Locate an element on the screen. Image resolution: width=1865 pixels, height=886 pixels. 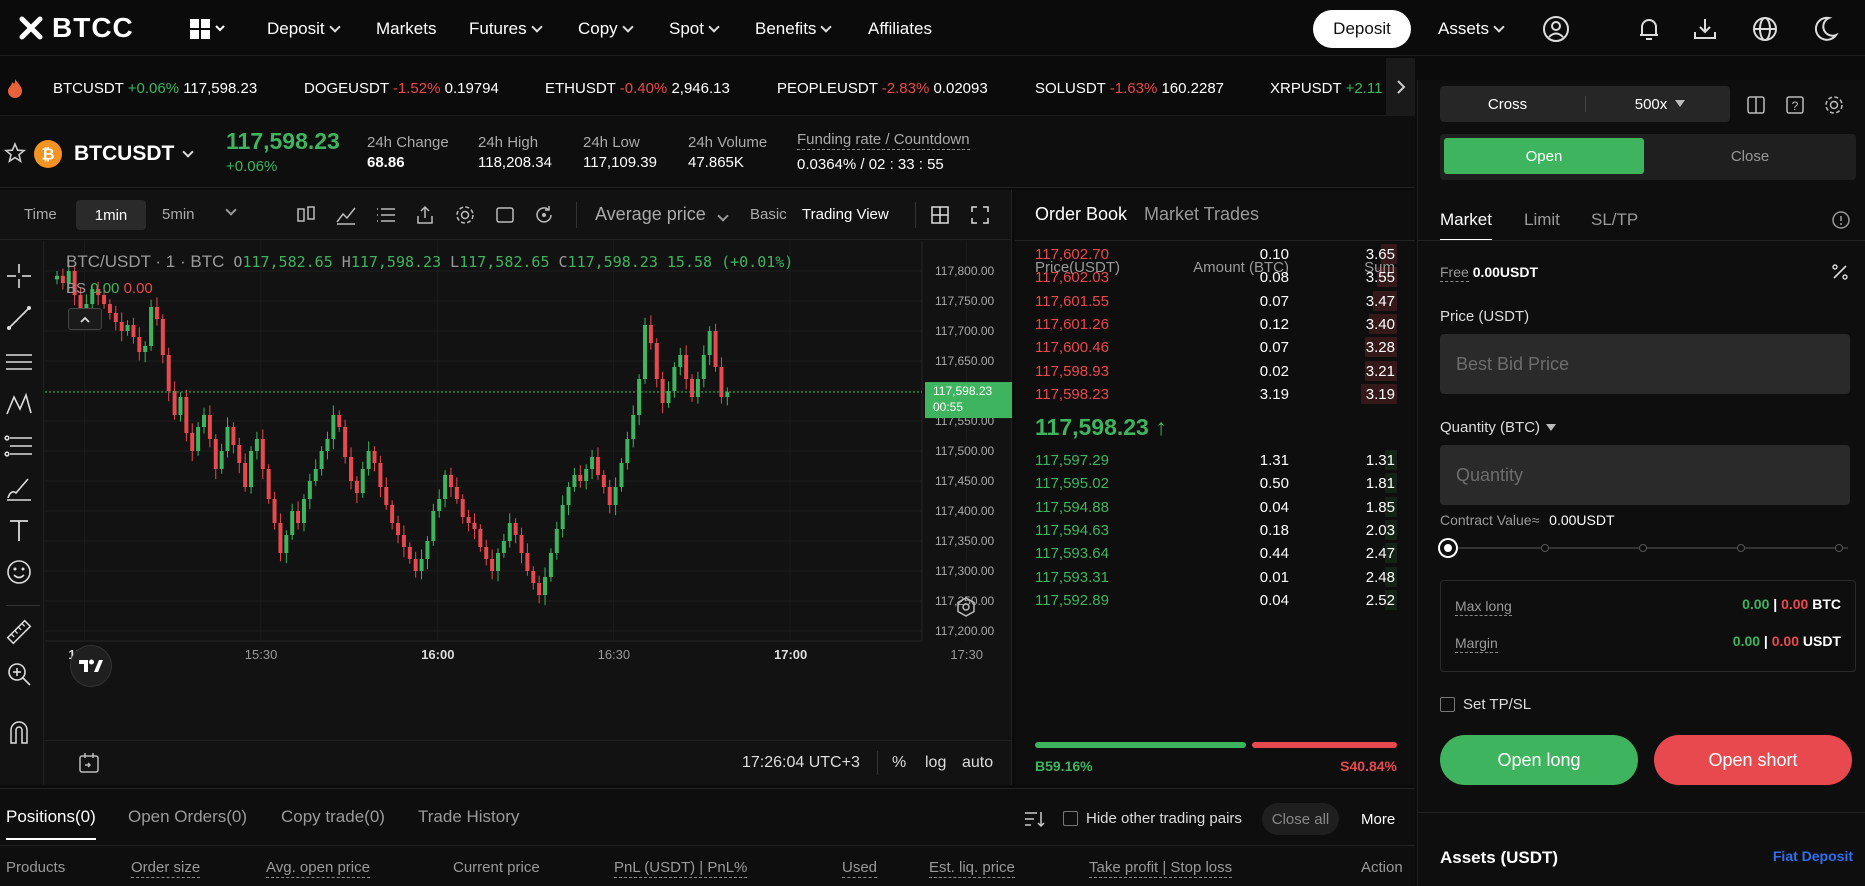
basic-view-button: Basic is located at coordinates (768, 214).